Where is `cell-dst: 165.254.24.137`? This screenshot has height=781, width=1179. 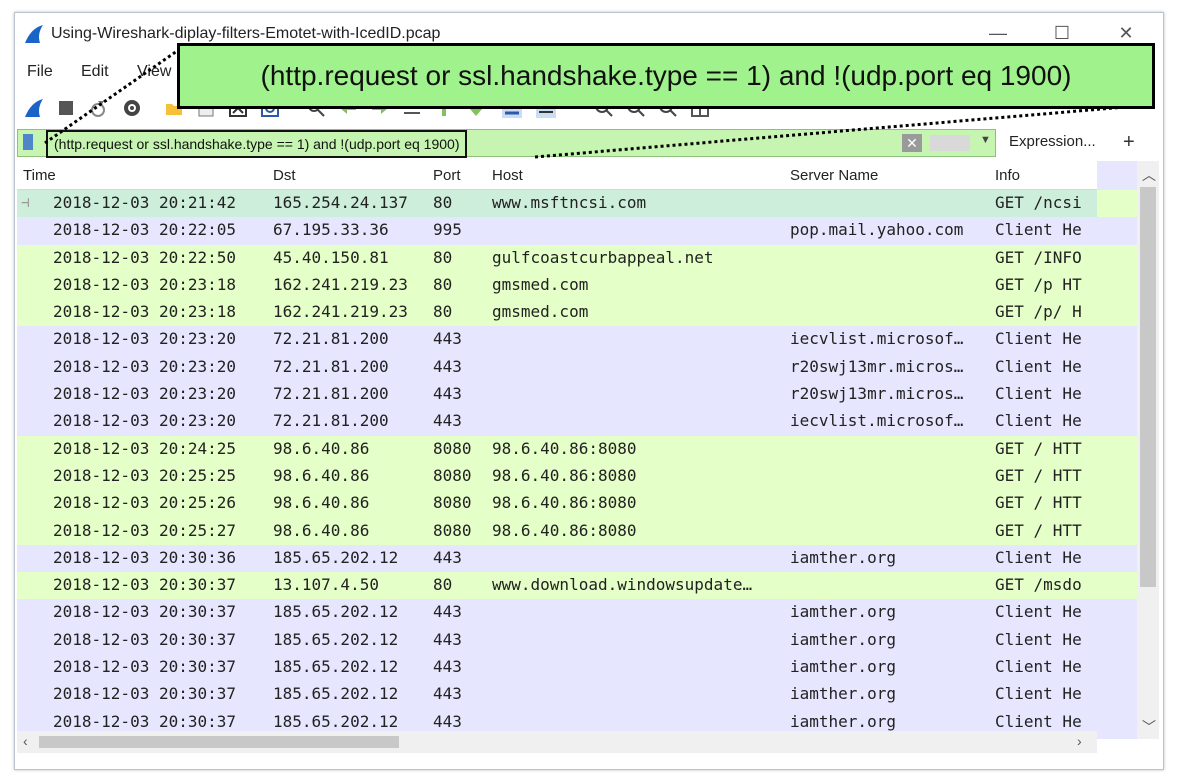
cell-dst: 165.254.24.137 is located at coordinates (340, 202).